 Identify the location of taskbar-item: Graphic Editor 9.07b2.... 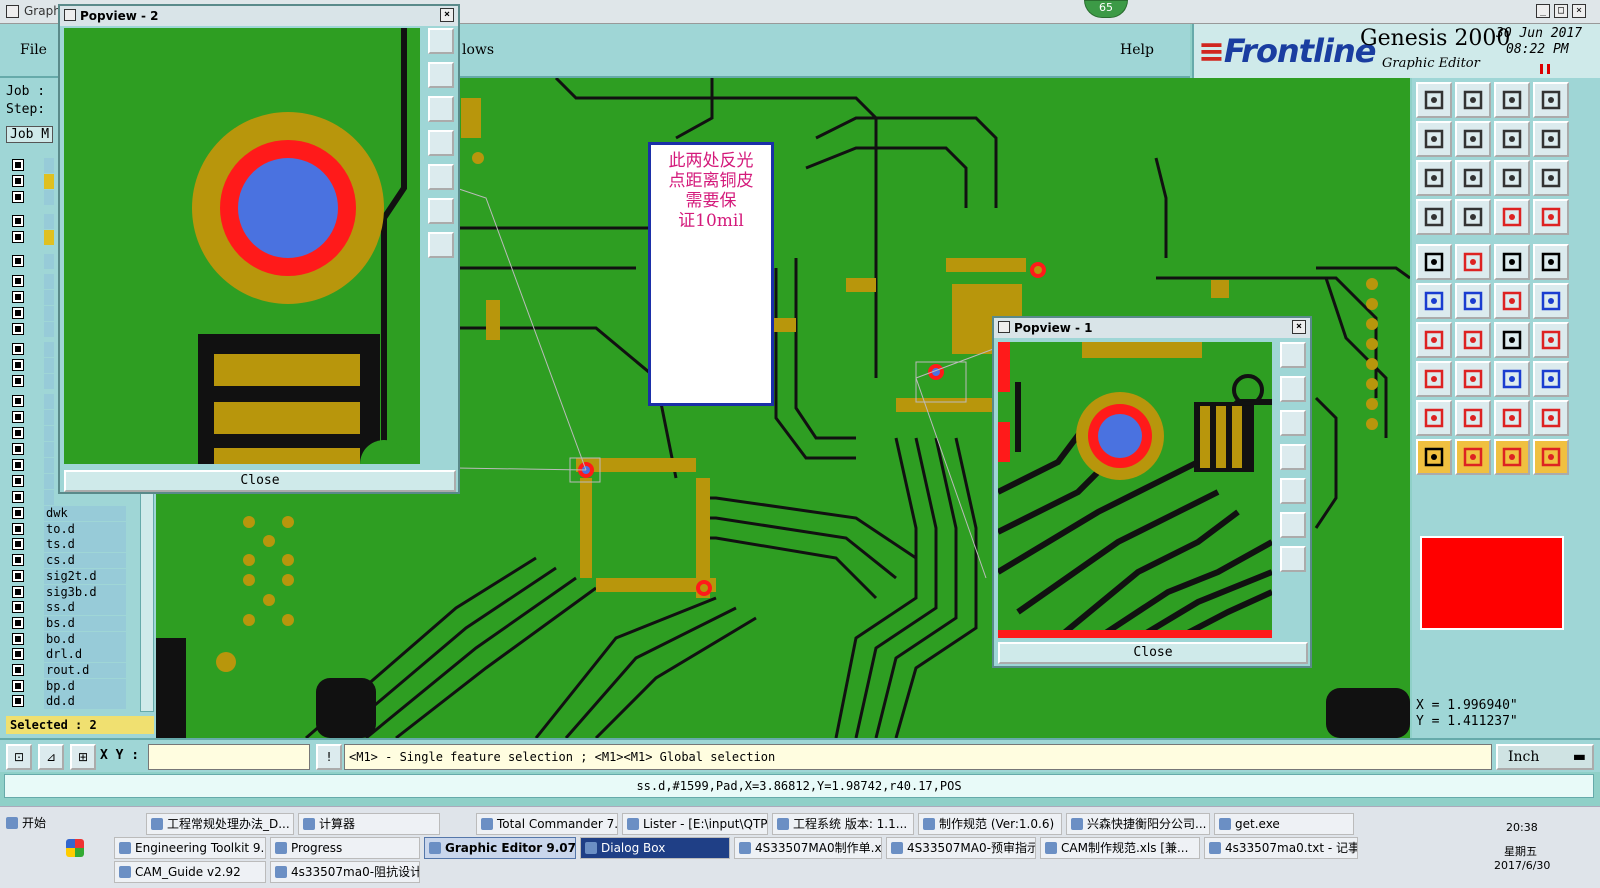
(500, 848).